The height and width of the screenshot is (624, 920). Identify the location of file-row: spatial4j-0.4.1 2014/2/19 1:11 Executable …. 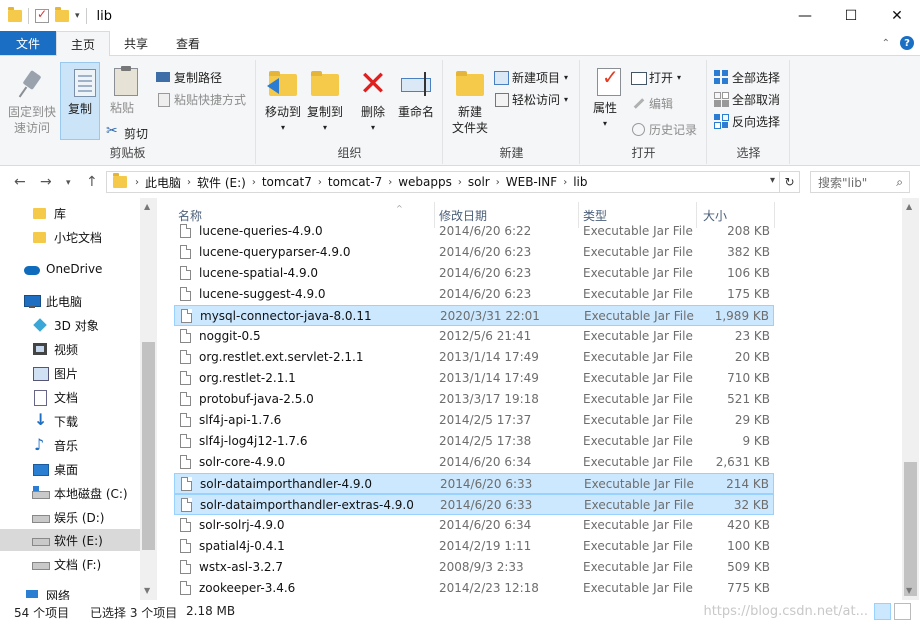
(474, 546).